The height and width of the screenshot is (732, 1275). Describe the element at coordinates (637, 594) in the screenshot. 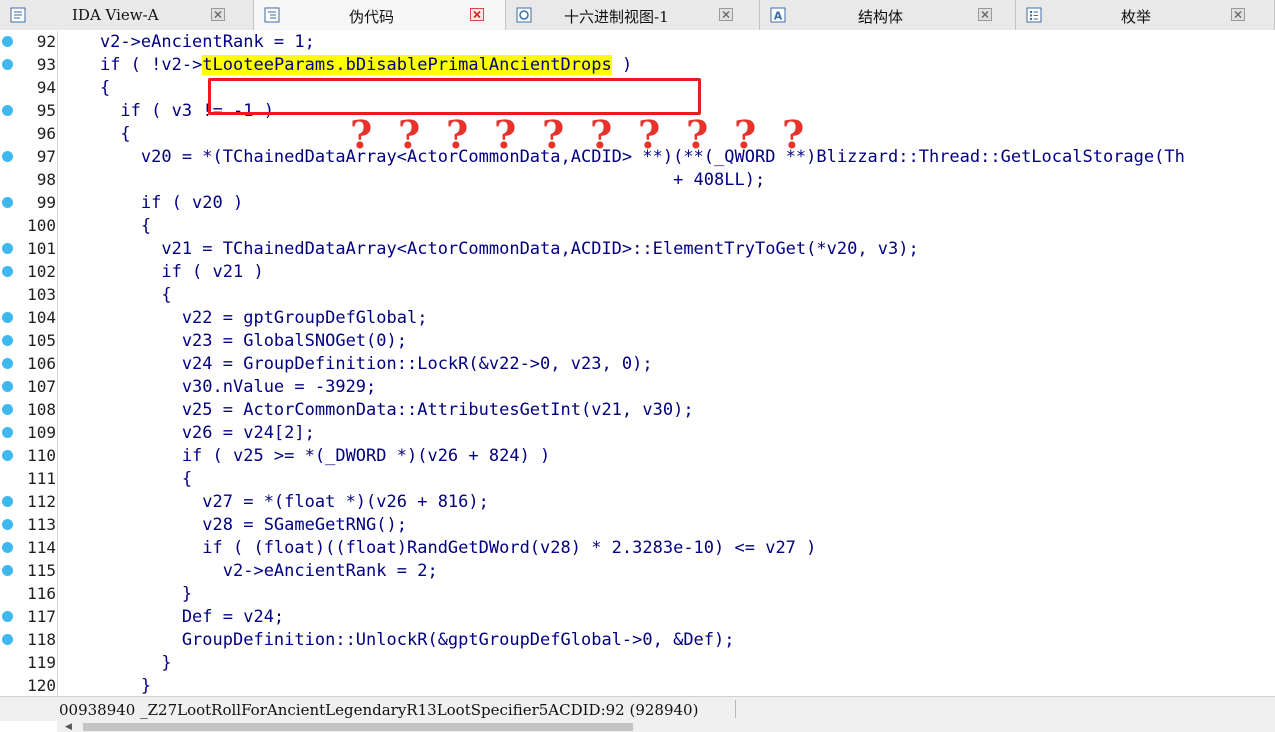

I see `code-line: 116 }` at that location.